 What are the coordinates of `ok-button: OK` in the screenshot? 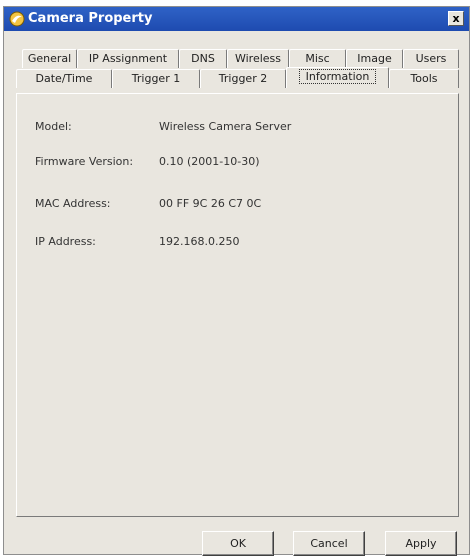 It's located at (238, 543).